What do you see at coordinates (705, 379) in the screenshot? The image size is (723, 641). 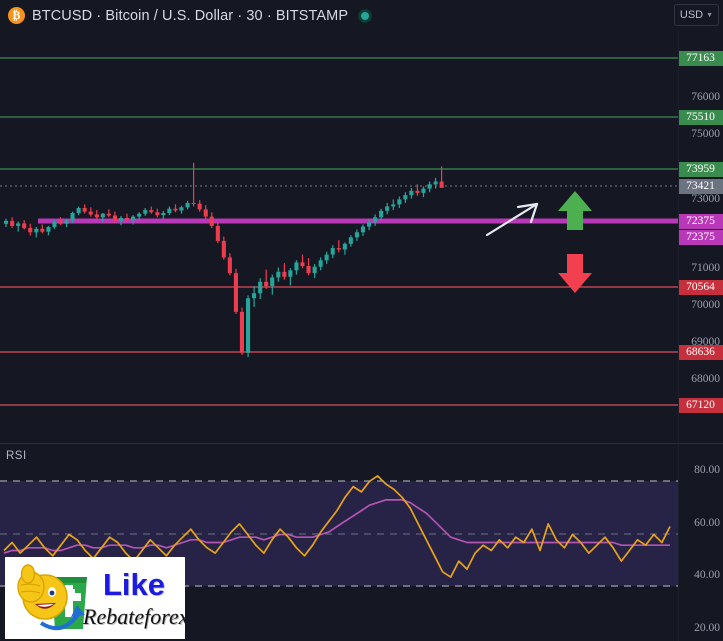 I see `price-tick-label: 68000` at bounding box center [705, 379].